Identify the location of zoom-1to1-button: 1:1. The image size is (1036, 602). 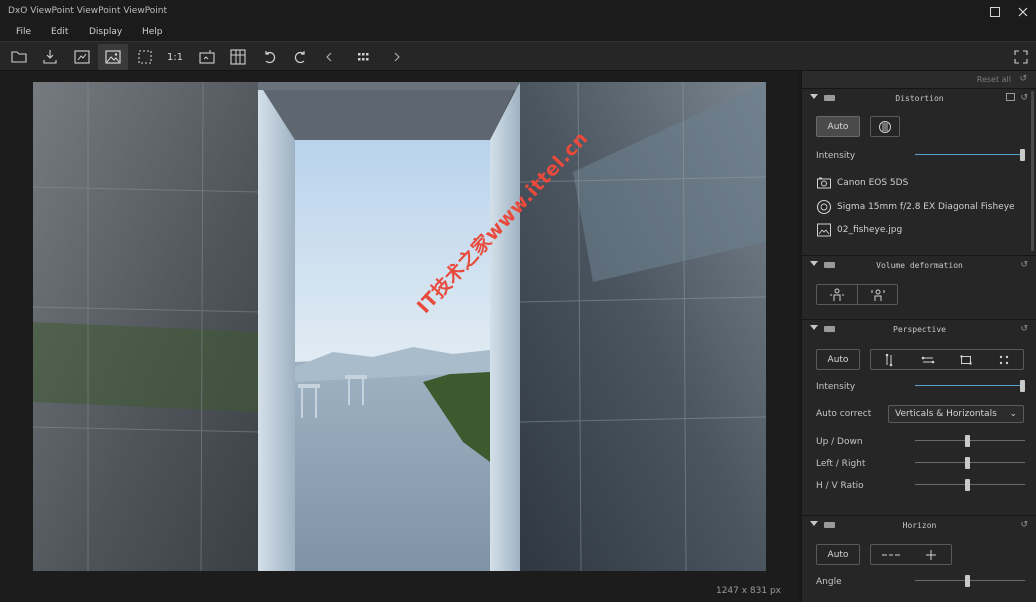
(175, 57).